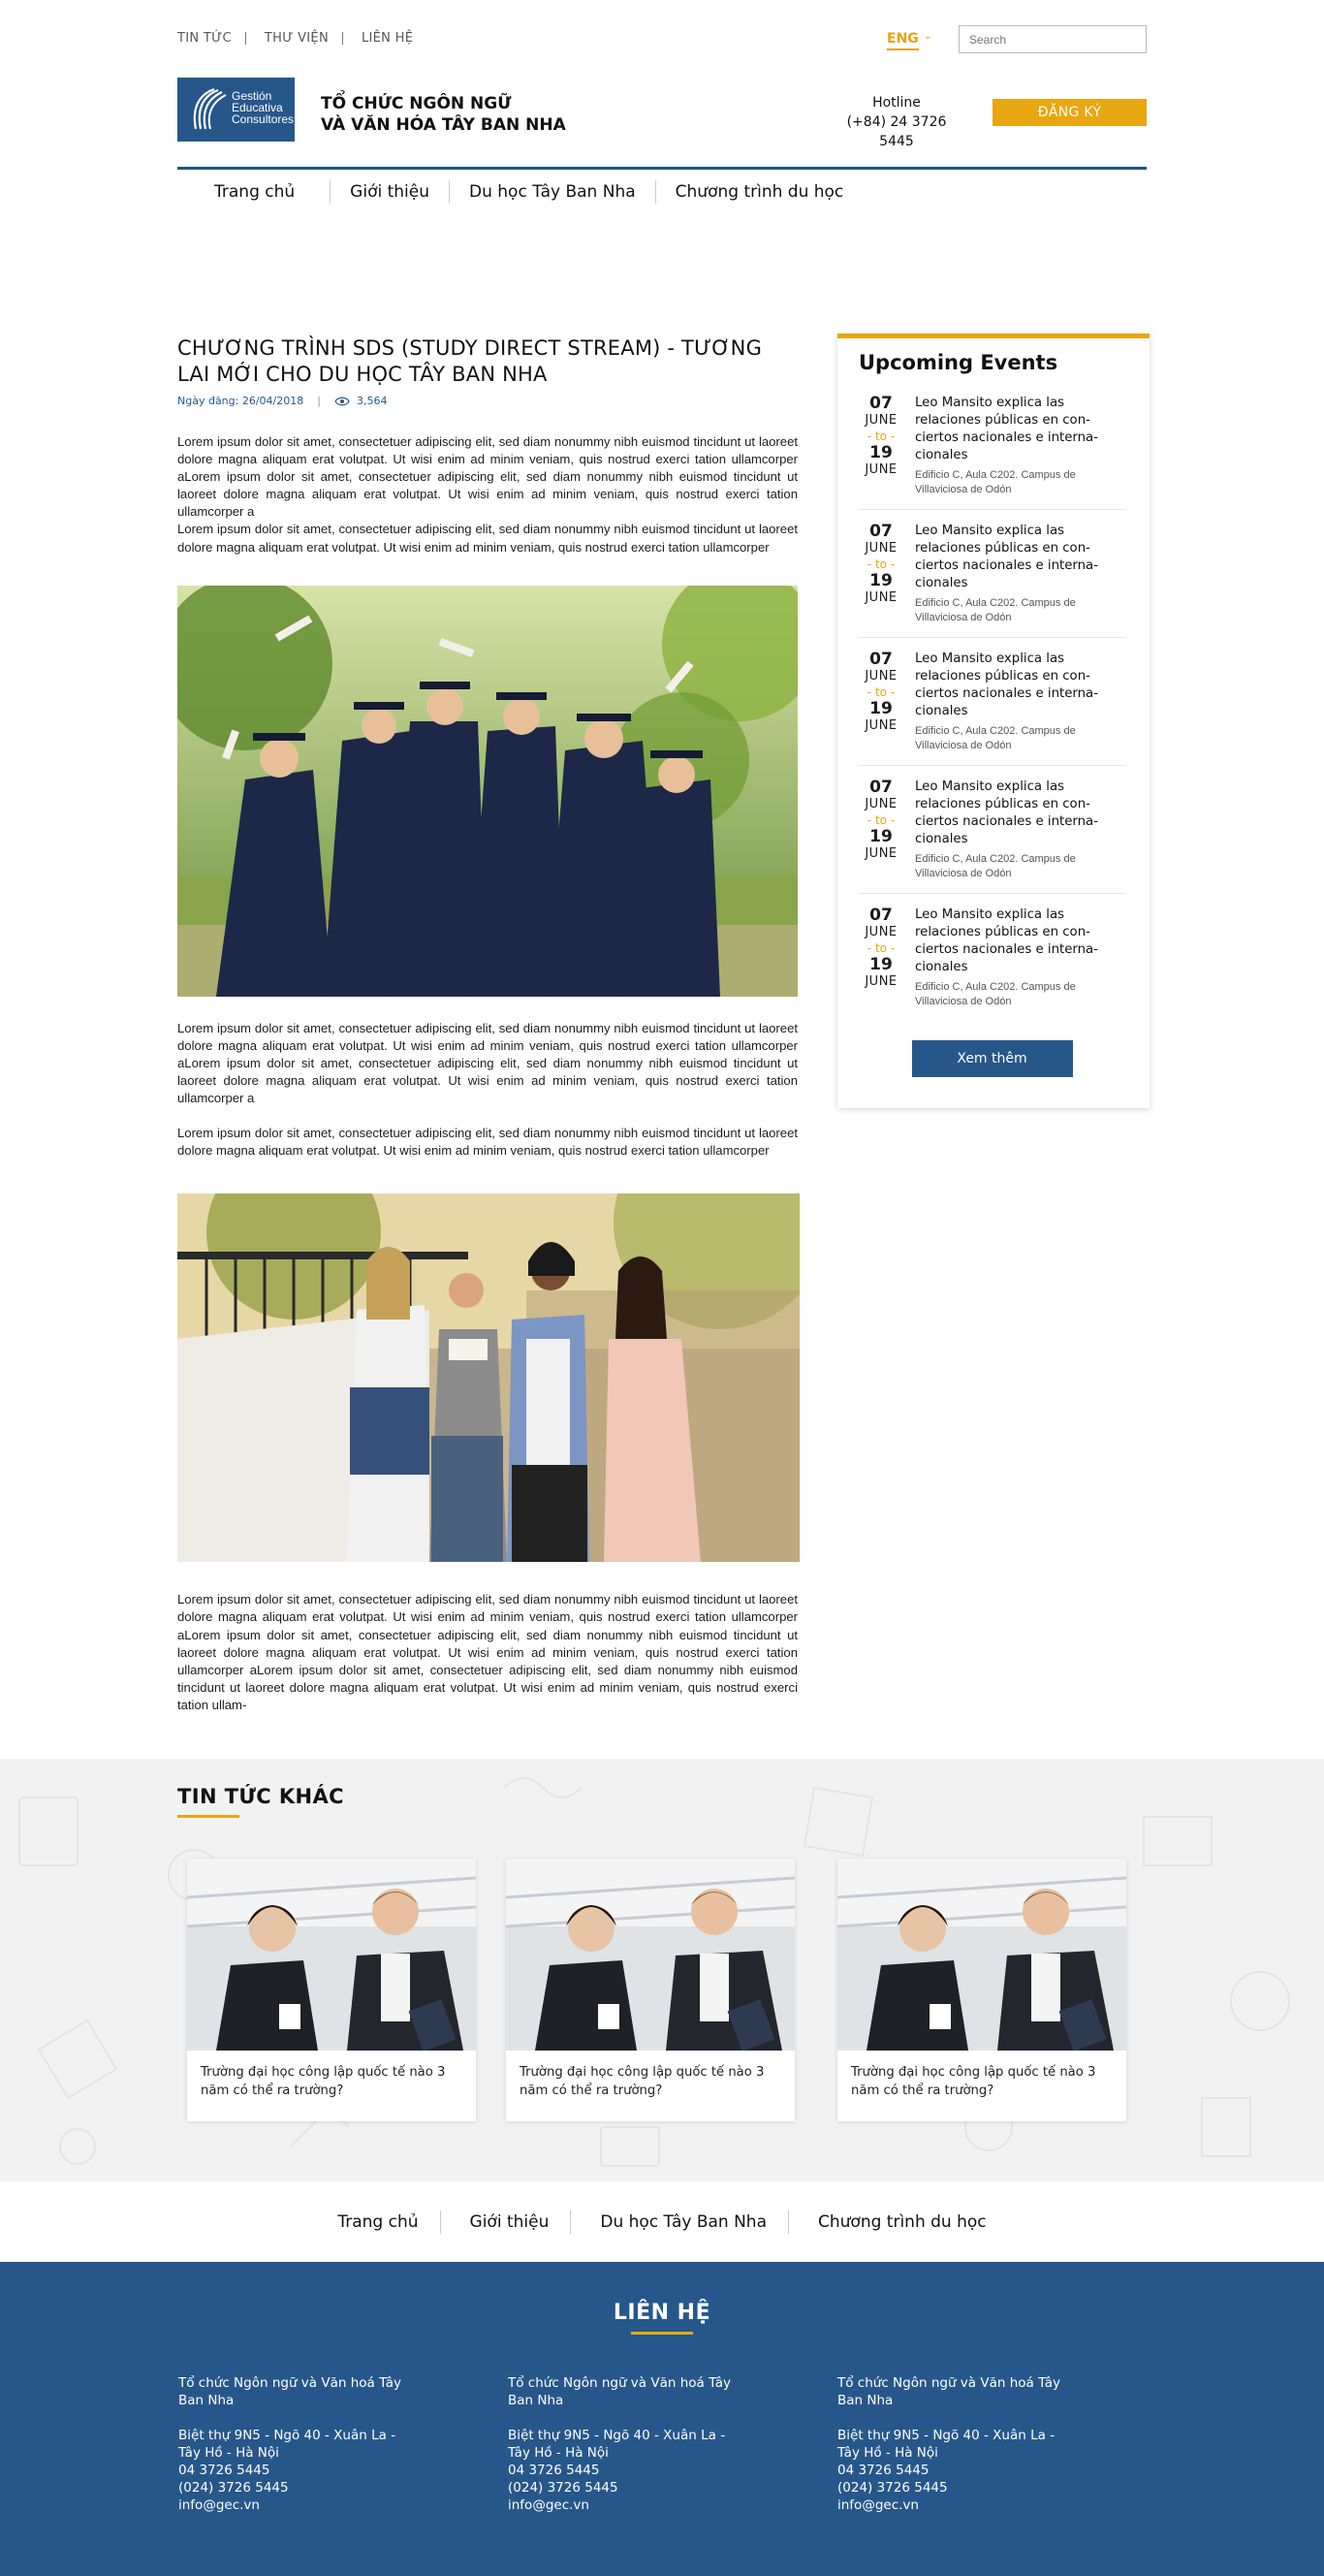  What do you see at coordinates (1053, 39) in the screenshot?
I see `search-input` at bounding box center [1053, 39].